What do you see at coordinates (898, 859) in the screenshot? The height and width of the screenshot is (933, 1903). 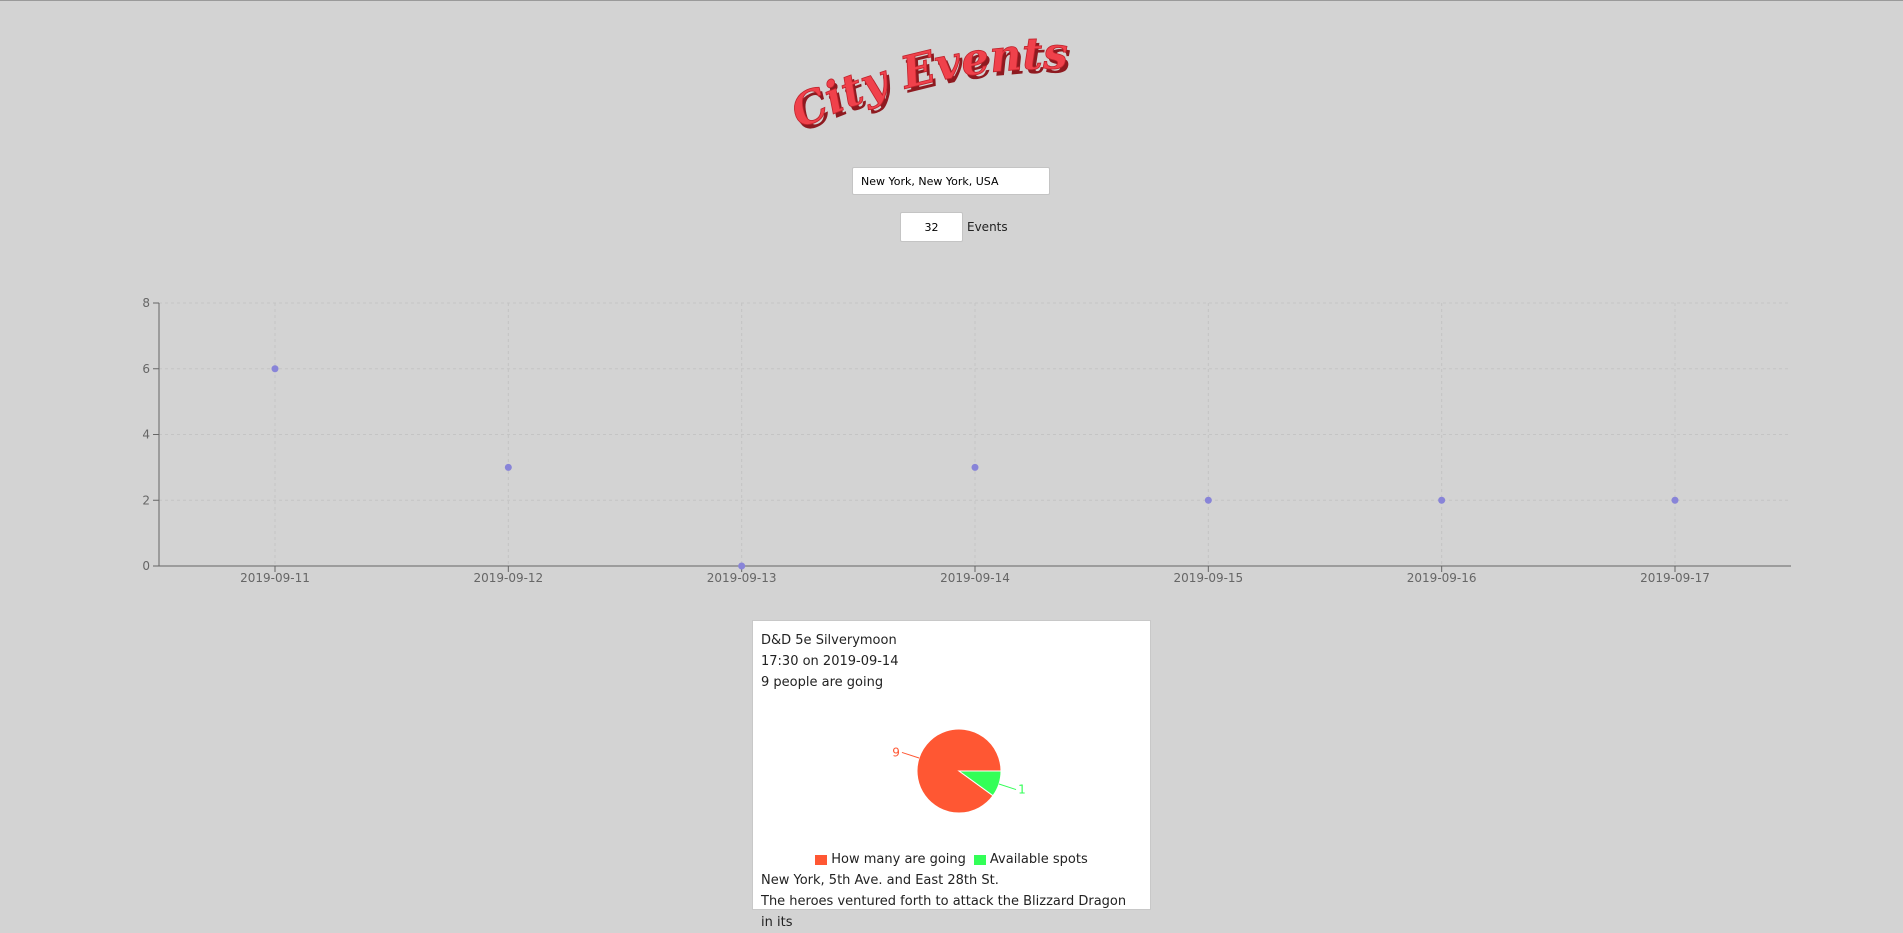 I see `legend-label-going: How many are going` at bounding box center [898, 859].